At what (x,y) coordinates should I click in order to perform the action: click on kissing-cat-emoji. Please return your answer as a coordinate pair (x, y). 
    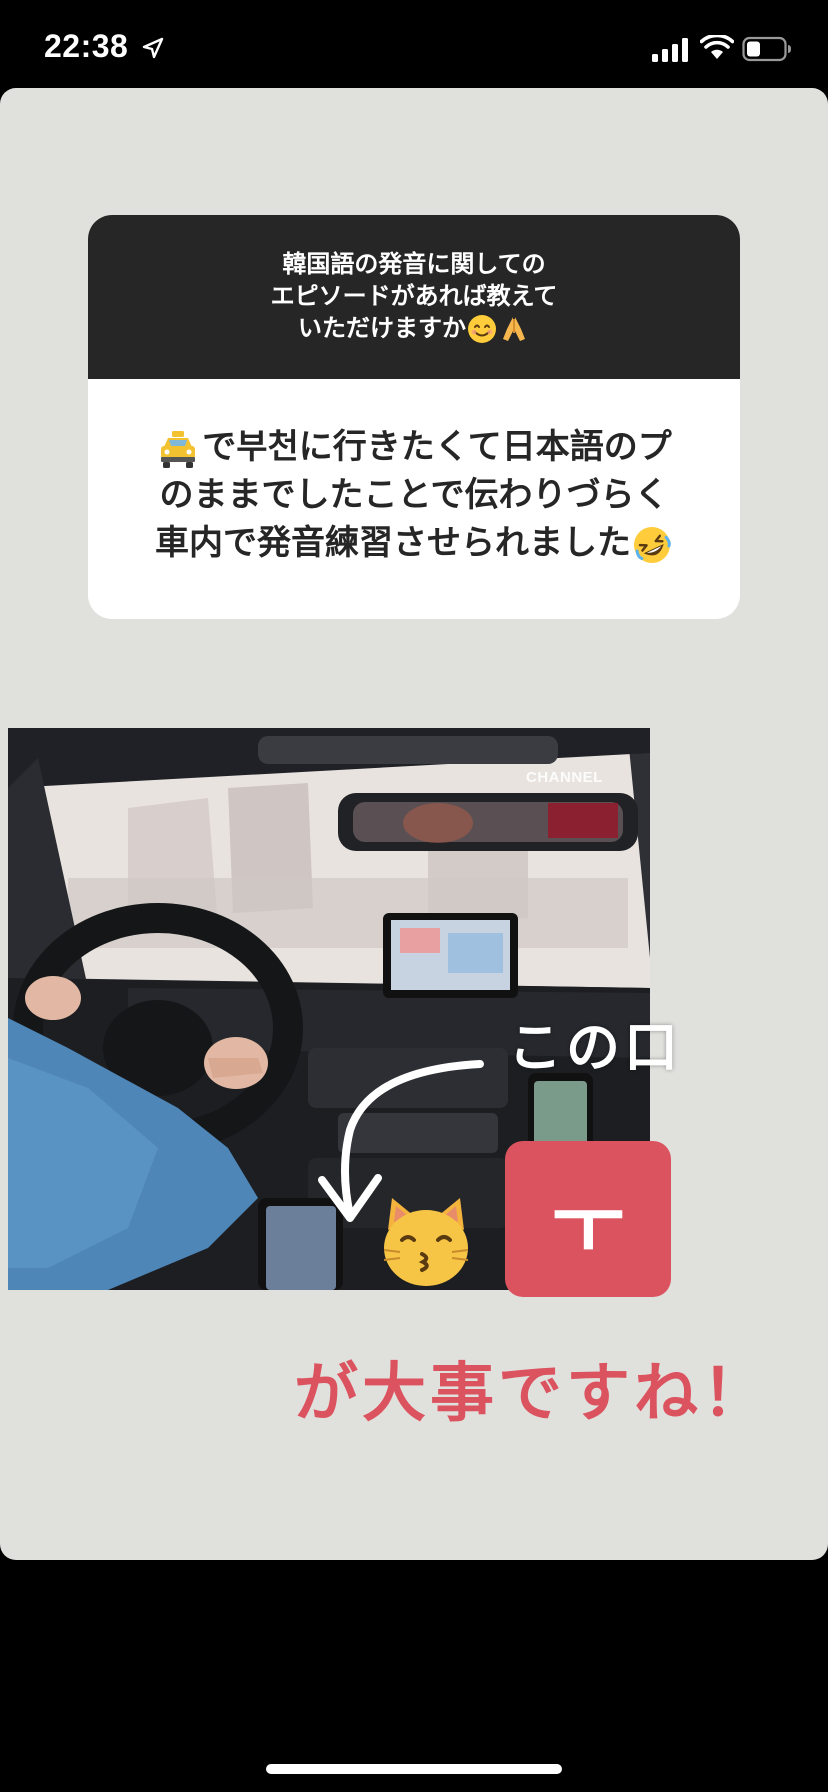
    Looking at the image, I should click on (426, 1242).